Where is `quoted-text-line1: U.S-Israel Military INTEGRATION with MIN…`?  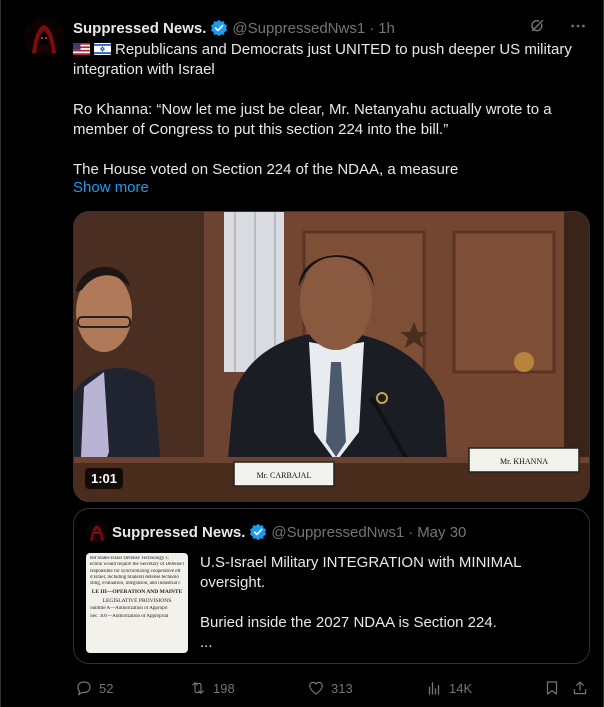 quoted-text-line1: U.S-Israel Military INTEGRATION with MIN… is located at coordinates (360, 572).